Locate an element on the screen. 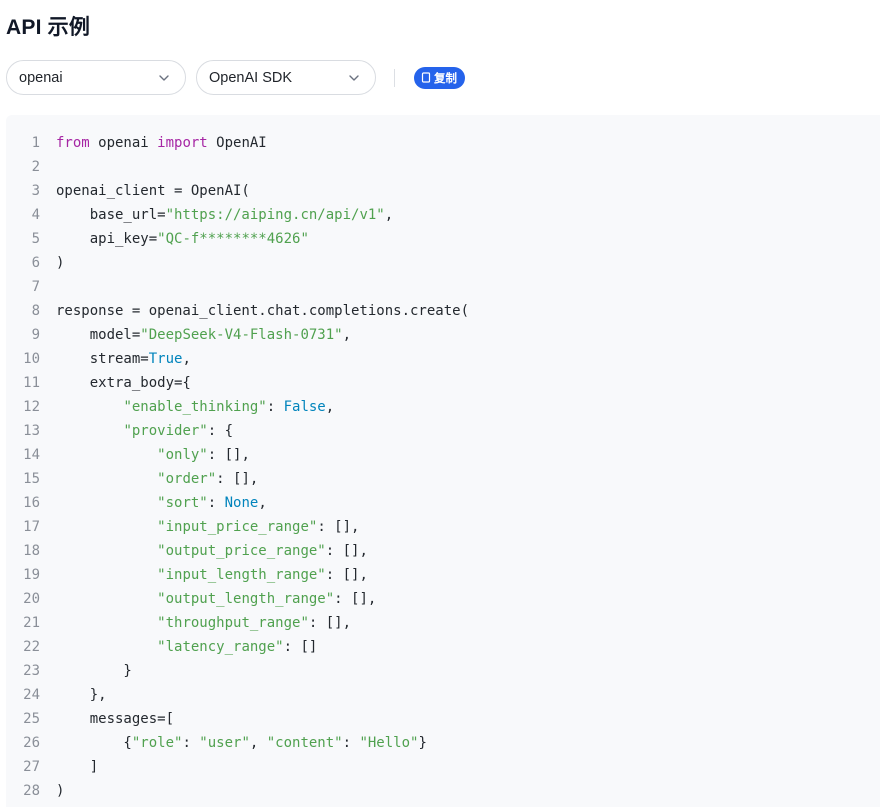  code-token: "input_length_range" is located at coordinates (241, 575).